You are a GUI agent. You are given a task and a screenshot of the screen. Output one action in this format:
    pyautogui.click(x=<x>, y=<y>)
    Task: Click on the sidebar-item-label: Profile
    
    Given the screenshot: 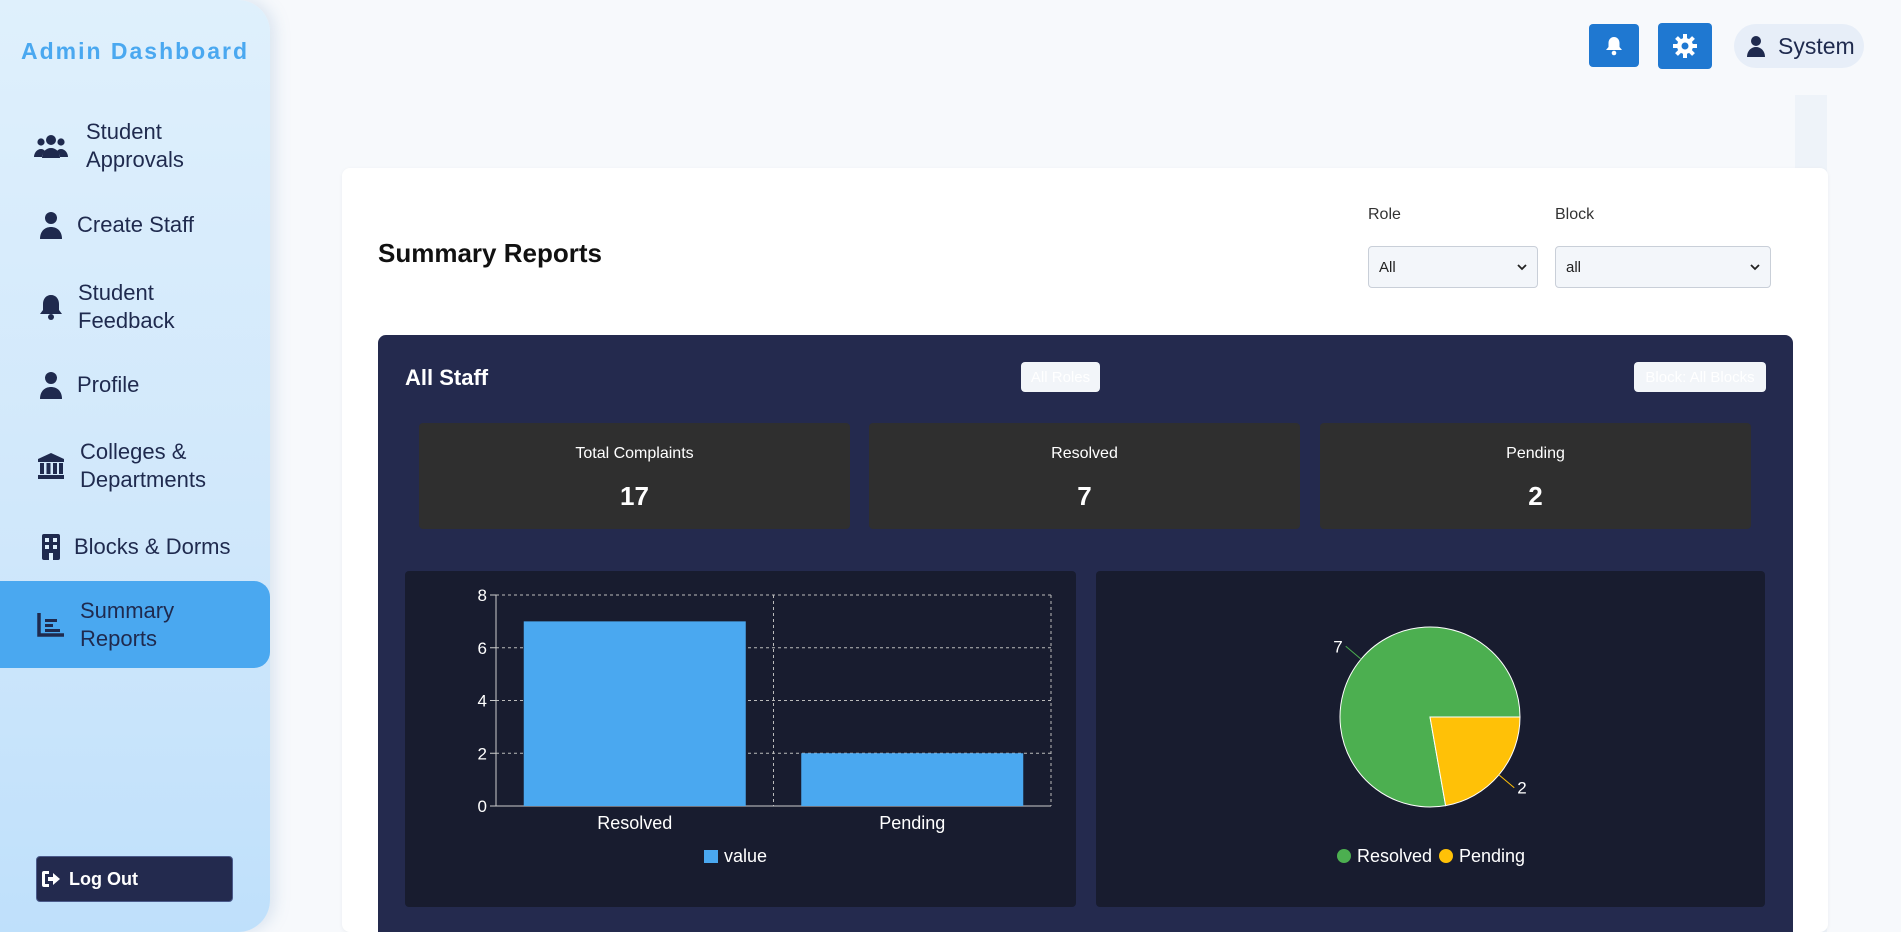 What is the action you would take?
    pyautogui.click(x=108, y=384)
    